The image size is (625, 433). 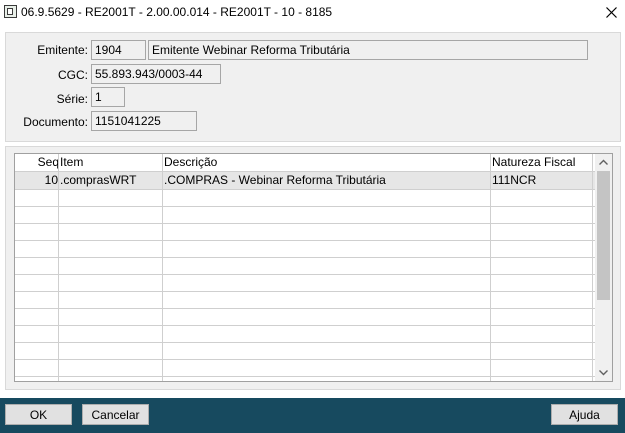 I want to click on cell-item: .comprasWRT, so click(x=98, y=180).